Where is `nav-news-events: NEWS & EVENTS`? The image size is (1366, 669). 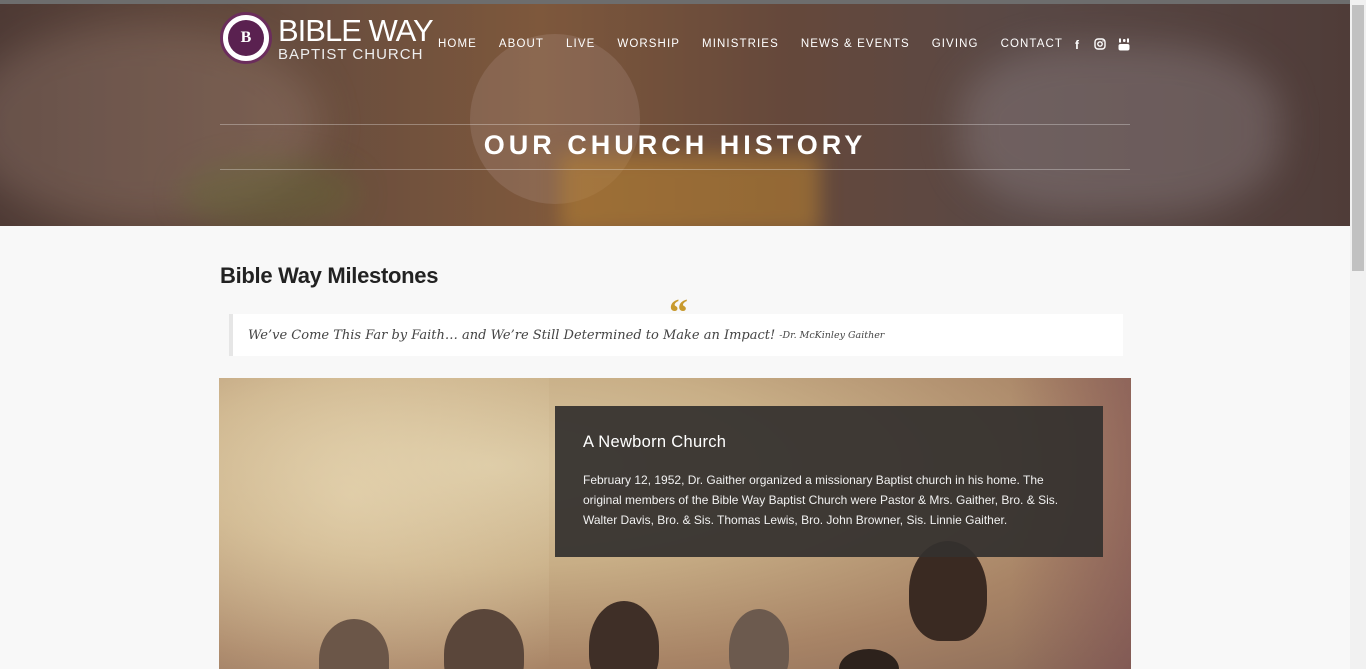 nav-news-events: NEWS & EVENTS is located at coordinates (855, 44).